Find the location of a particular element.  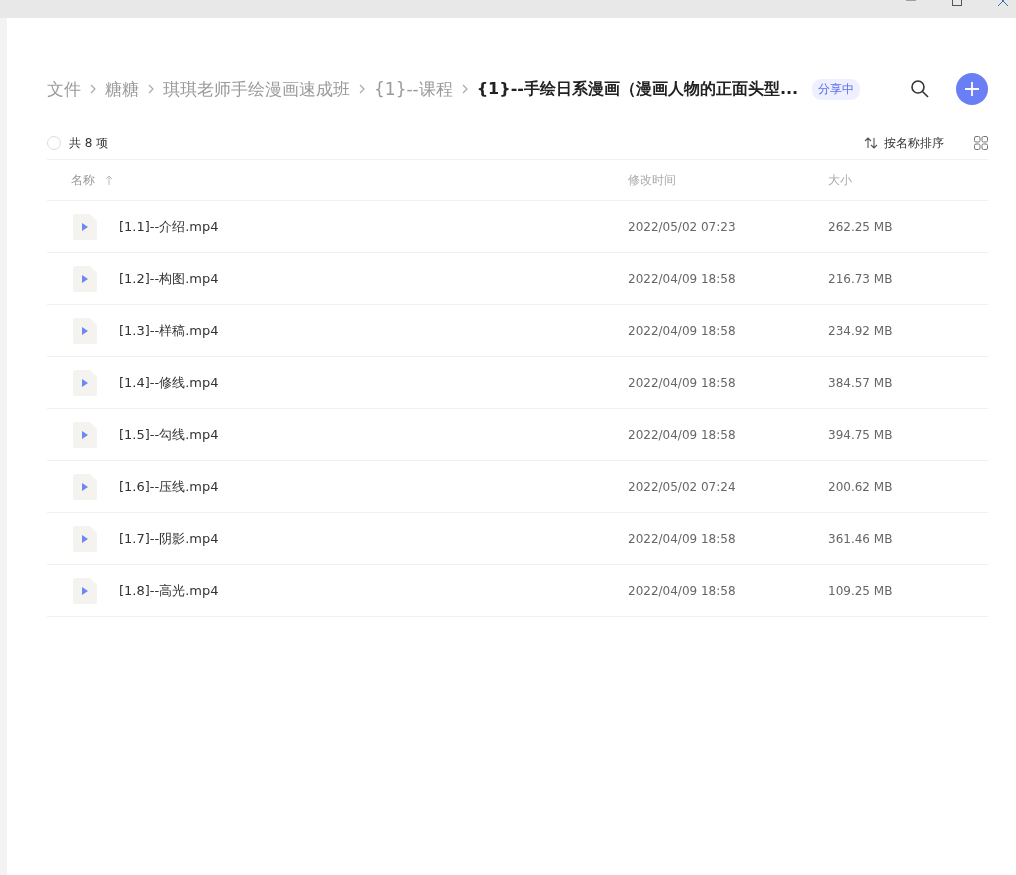

file-name: [1.6]--压线.mp4 is located at coordinates (169, 486).